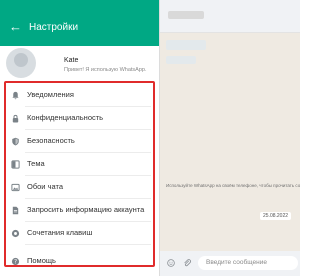 This screenshot has height=276, width=320. I want to click on message-input: Введите сообщение, so click(248, 263).